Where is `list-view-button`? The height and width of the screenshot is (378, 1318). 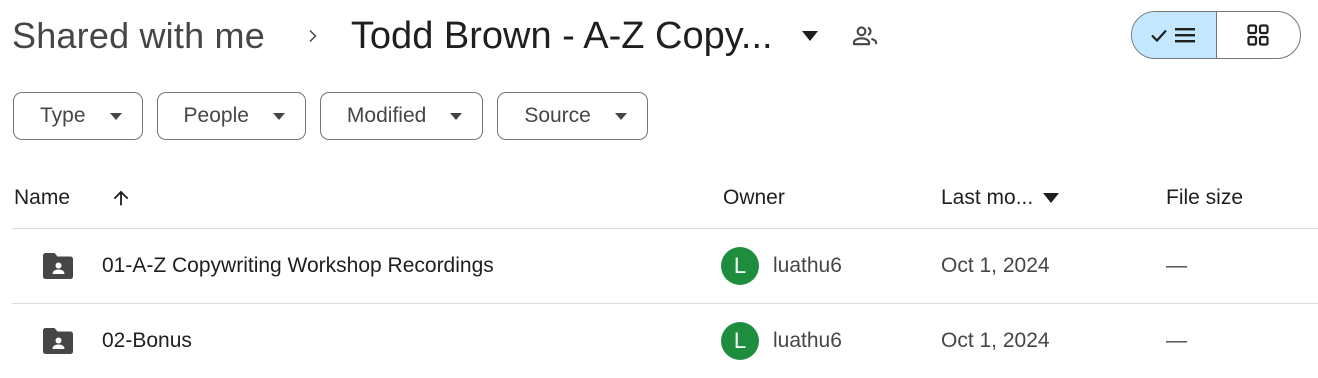
list-view-button is located at coordinates (1174, 35).